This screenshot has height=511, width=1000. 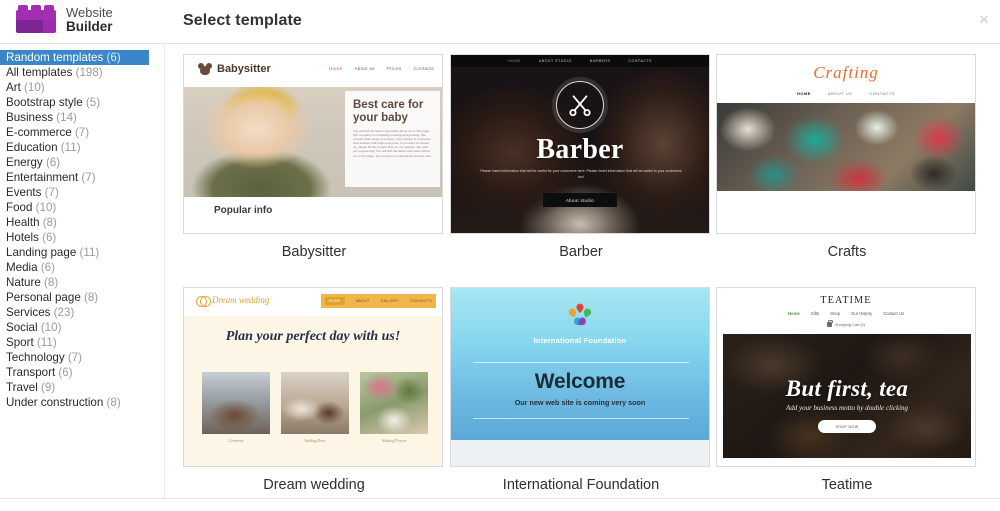 I want to click on nav-item: Our History, so click(x=862, y=313).